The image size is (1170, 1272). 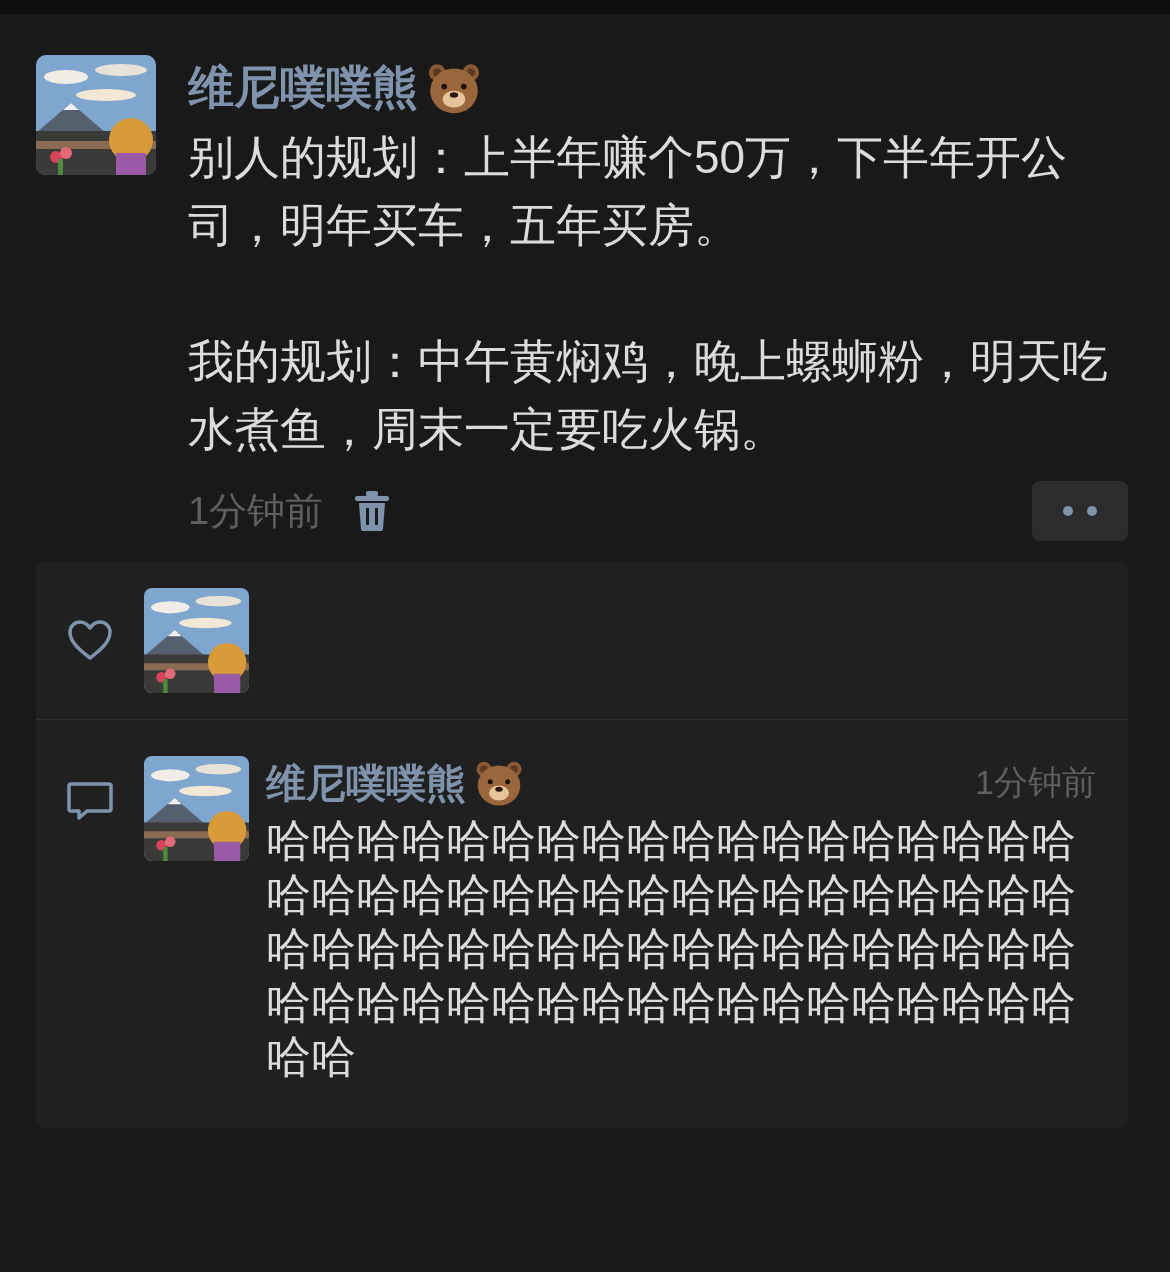 What do you see at coordinates (1080, 511) in the screenshot?
I see `more-button` at bounding box center [1080, 511].